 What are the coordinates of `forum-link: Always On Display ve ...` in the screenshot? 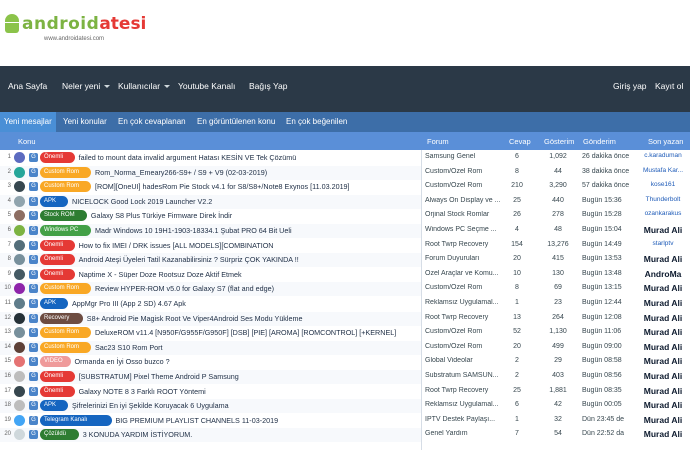 It's located at (465, 200).